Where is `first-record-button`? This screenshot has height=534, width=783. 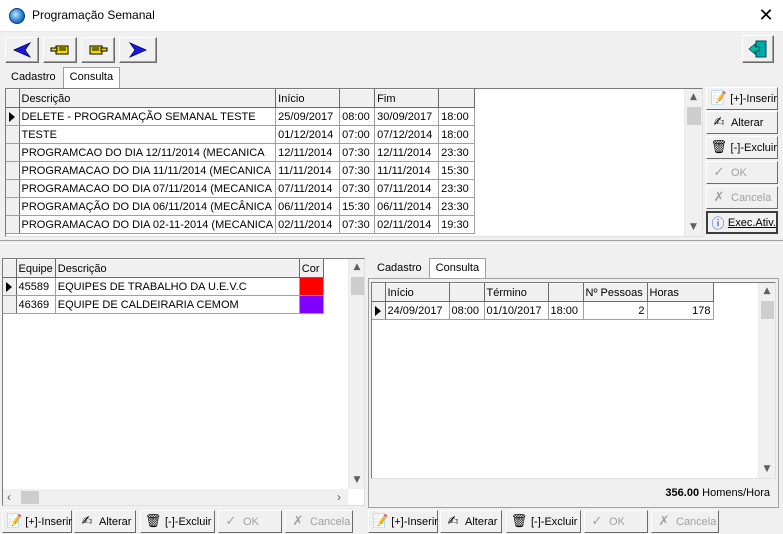 first-record-button is located at coordinates (22, 50).